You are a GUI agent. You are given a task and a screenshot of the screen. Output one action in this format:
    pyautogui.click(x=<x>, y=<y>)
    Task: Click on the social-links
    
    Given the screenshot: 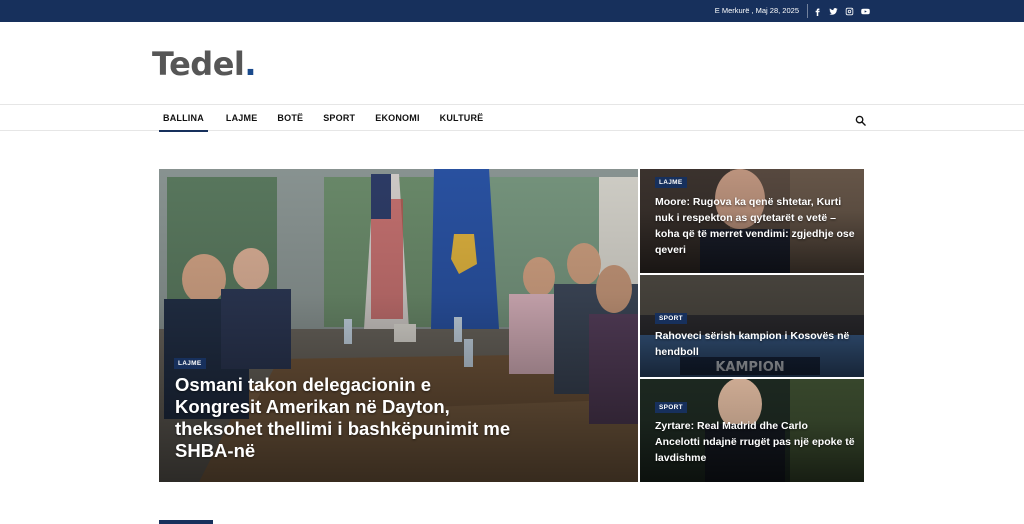 What is the action you would take?
    pyautogui.click(x=841, y=11)
    